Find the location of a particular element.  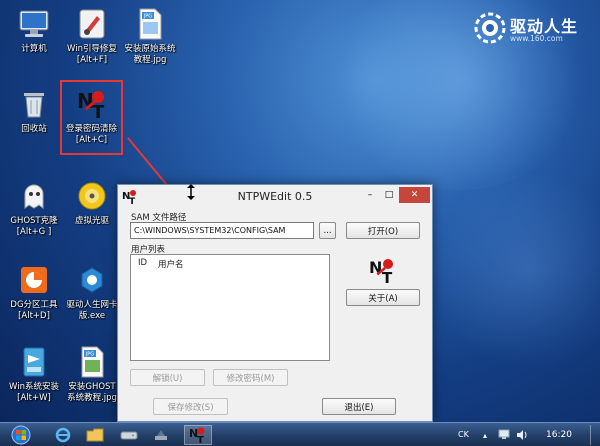

minimize-button: – is located at coordinates (370, 195).